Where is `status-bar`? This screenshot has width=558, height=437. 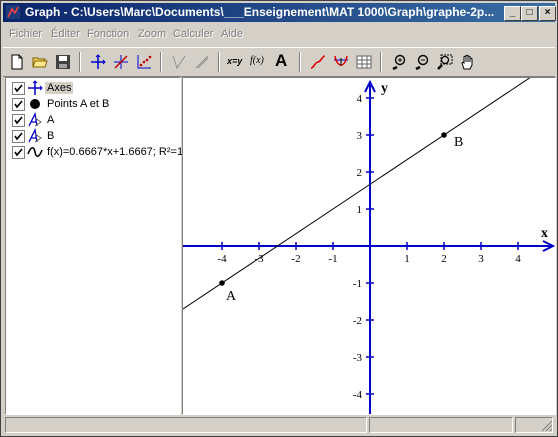 status-bar is located at coordinates (279, 424).